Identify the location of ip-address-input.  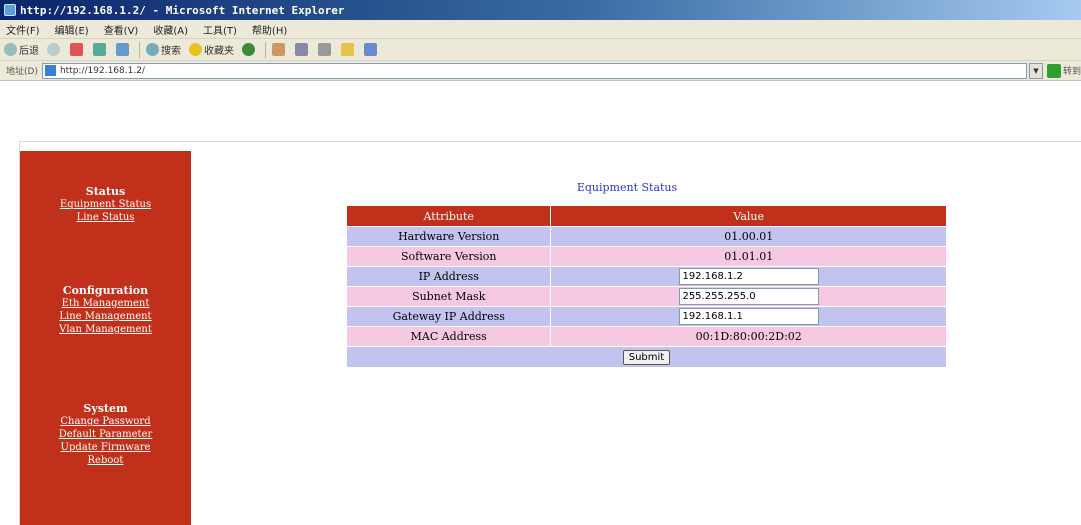
(749, 276).